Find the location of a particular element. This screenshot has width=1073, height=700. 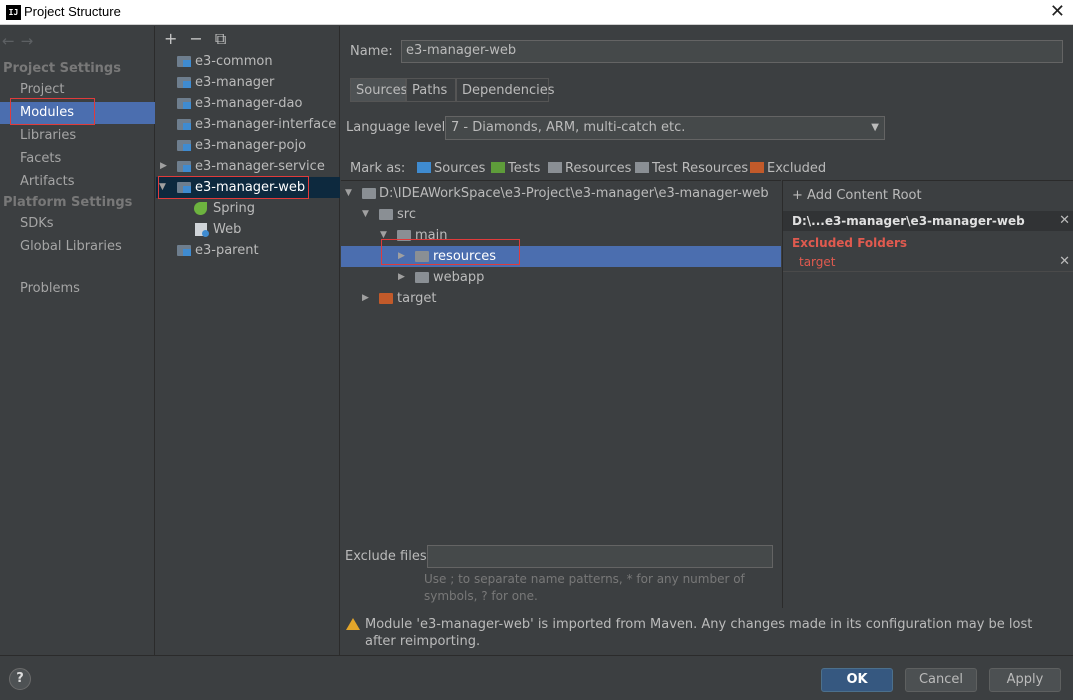

language-level-select: 7 - Diamonds, ARM, multi-catch etc. ▼ is located at coordinates (665, 128).